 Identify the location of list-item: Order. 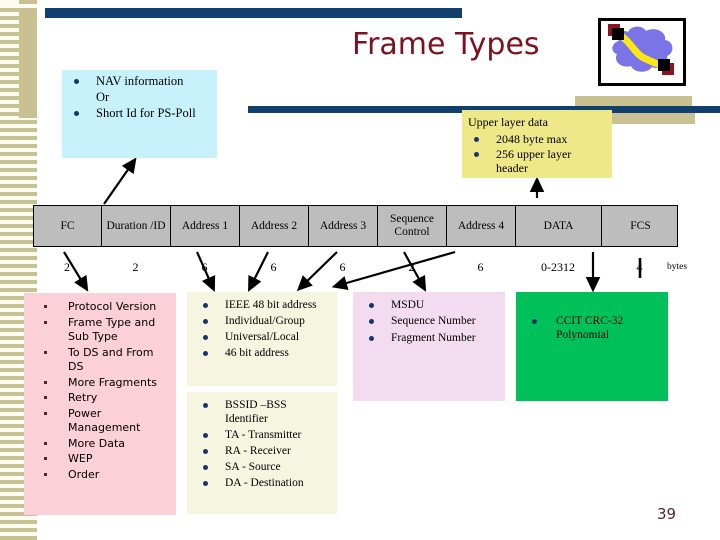
(100, 475).